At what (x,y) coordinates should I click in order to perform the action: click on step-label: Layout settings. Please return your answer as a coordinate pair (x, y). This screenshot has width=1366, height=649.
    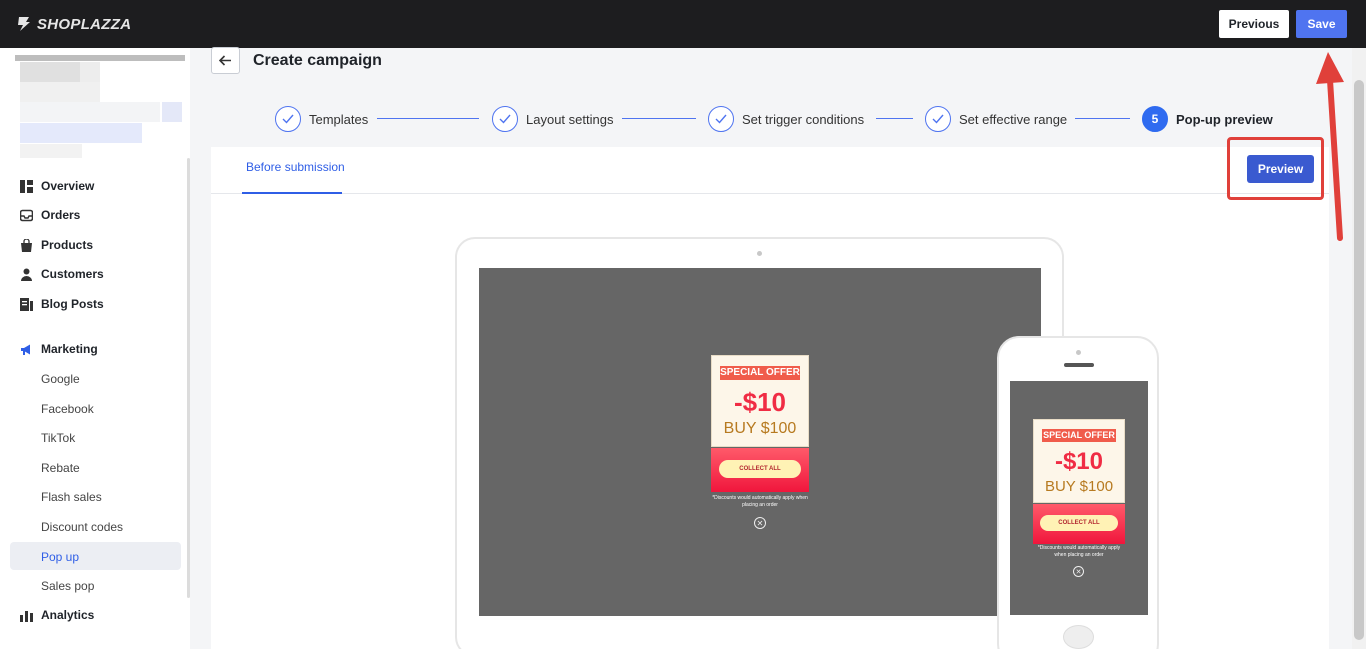
    Looking at the image, I should click on (570, 119).